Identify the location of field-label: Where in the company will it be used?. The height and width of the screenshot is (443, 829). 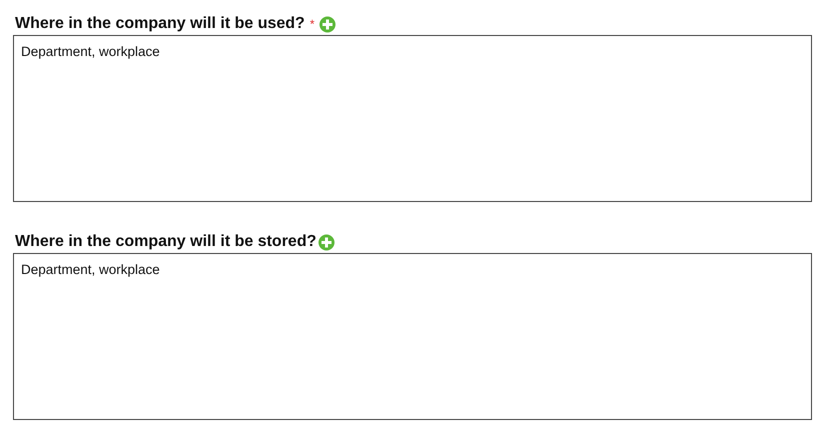
(160, 24).